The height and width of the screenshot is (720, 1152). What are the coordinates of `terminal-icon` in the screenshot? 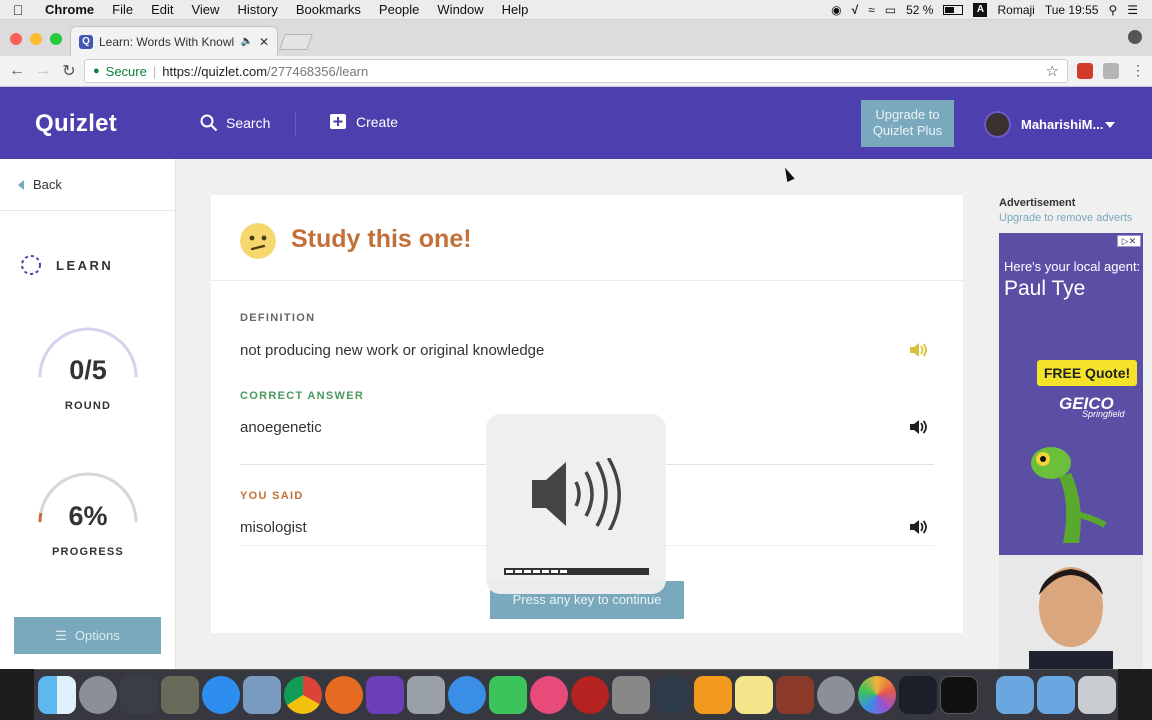 It's located at (959, 695).